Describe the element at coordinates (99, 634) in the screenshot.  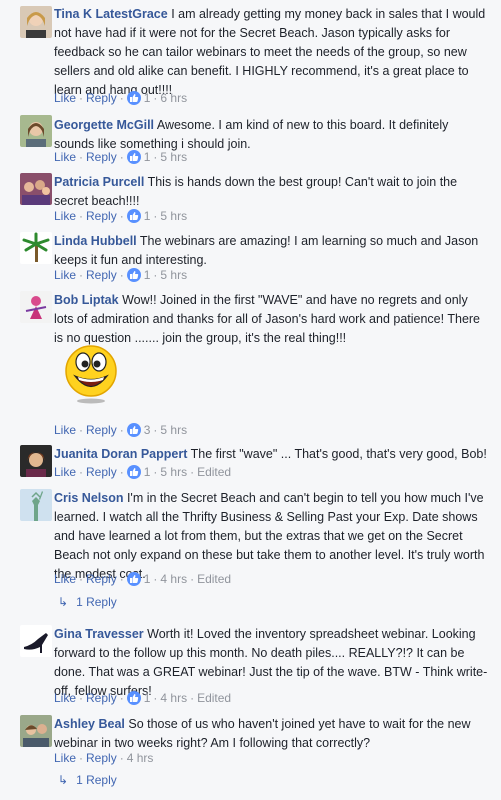
I see `comment-author: Gina Travesser` at that location.